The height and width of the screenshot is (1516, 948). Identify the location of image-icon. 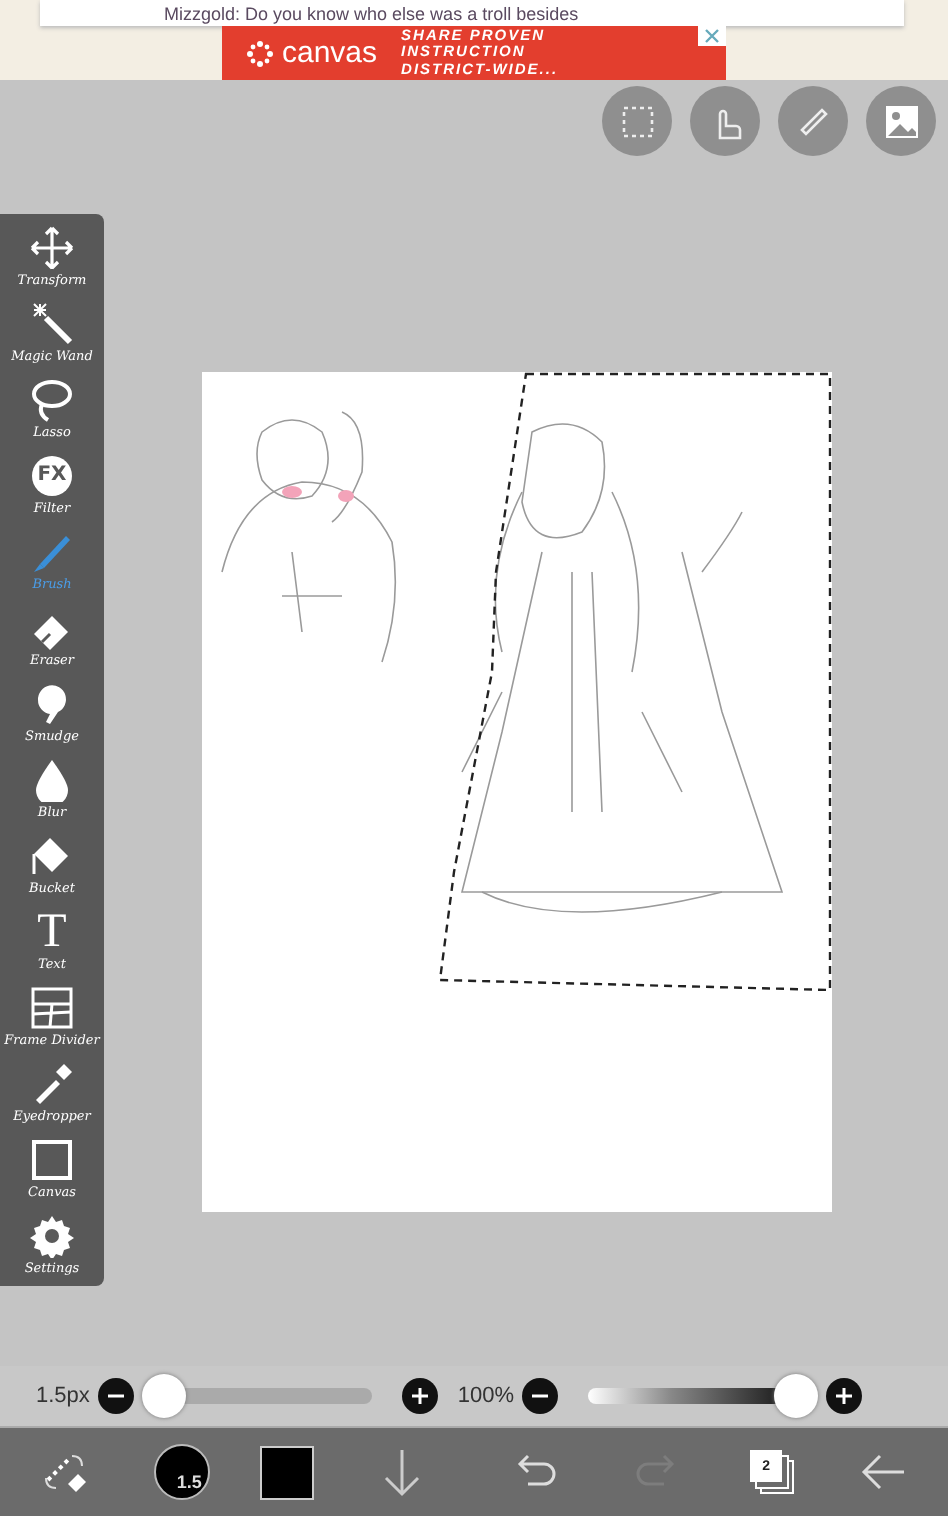
(901, 121).